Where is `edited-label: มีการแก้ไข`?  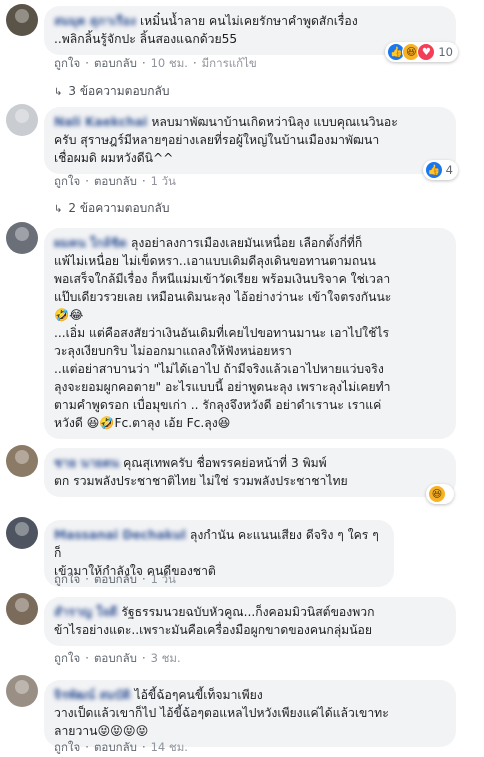
edited-label: มีการแก้ไข is located at coordinates (229, 63).